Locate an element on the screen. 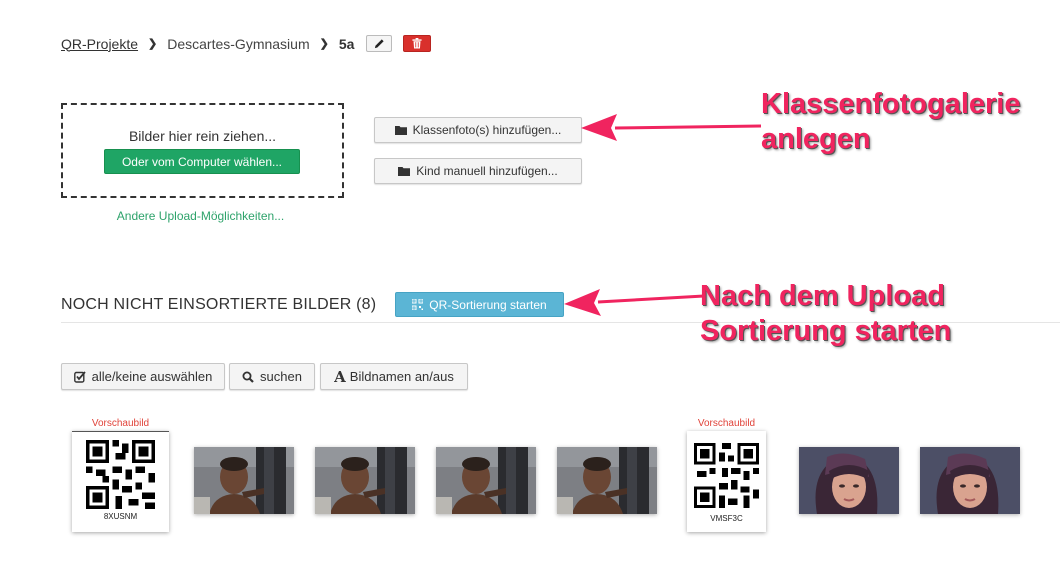  qr-preview-card: 8XUSNM is located at coordinates (120, 481).